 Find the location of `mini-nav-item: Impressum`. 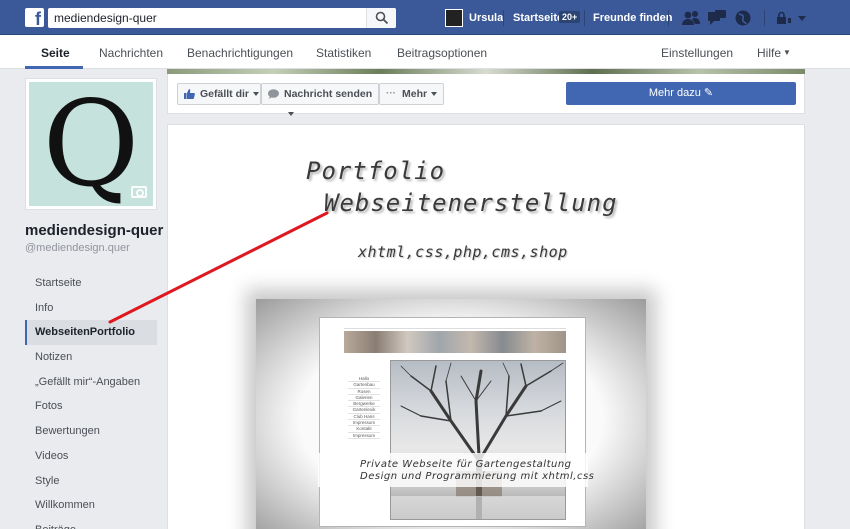

mini-nav-item: Impressum is located at coordinates (364, 436).